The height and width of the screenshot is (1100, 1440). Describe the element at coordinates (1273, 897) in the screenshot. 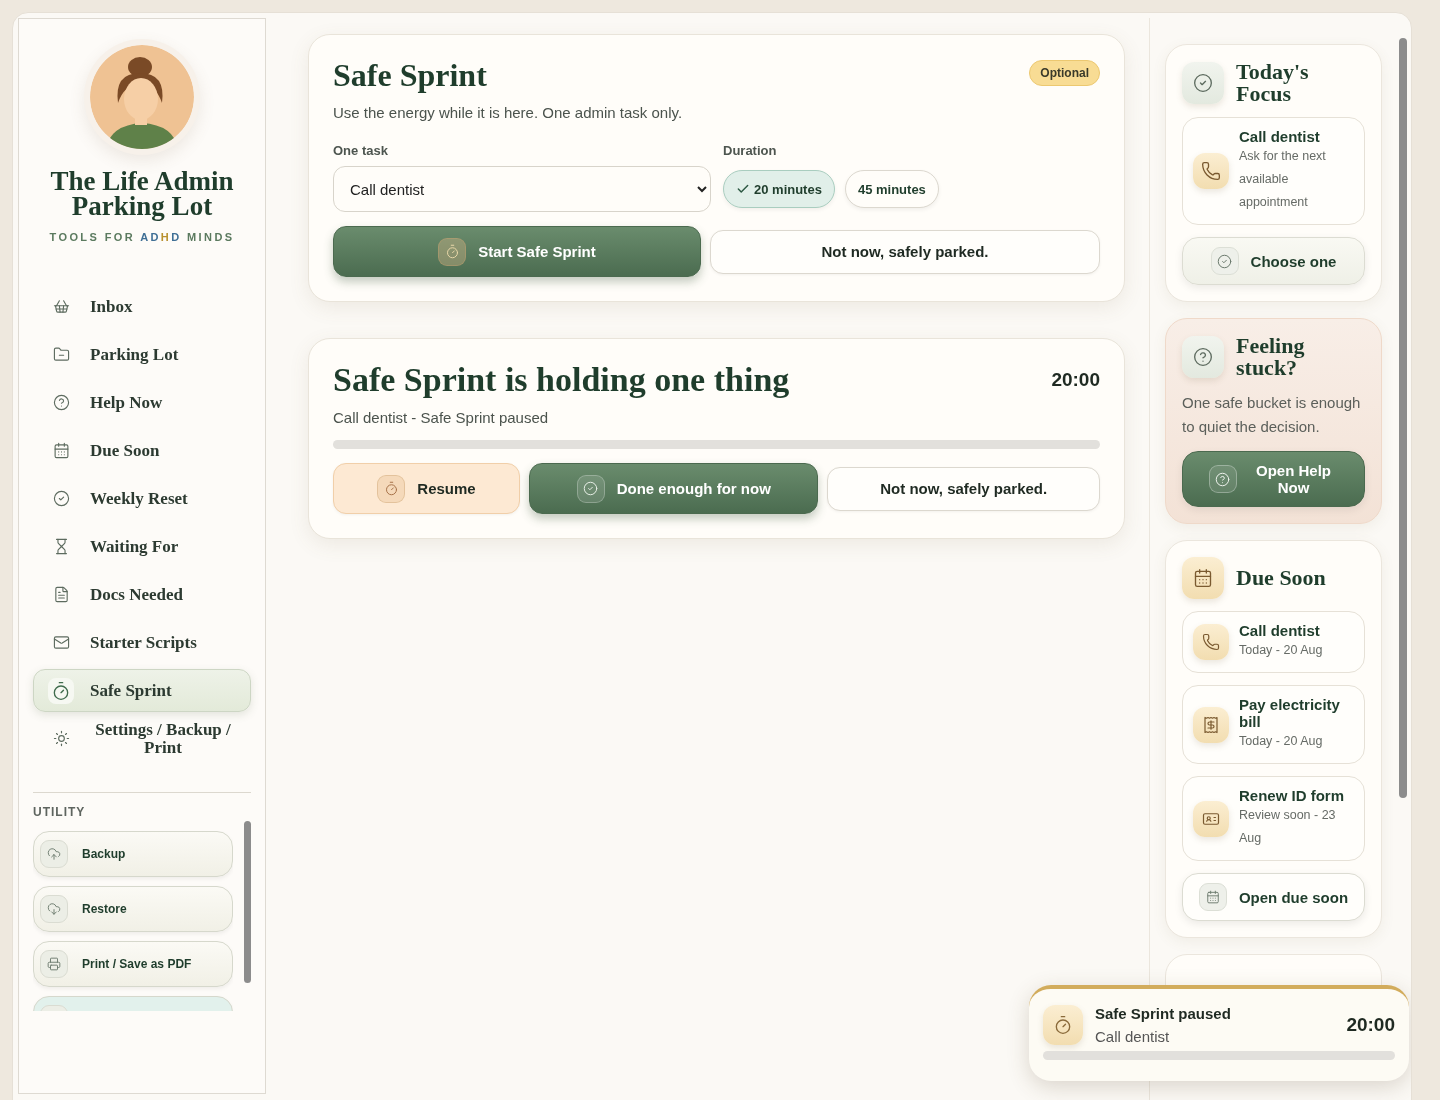

I see `open-due-button: Open due soon` at that location.